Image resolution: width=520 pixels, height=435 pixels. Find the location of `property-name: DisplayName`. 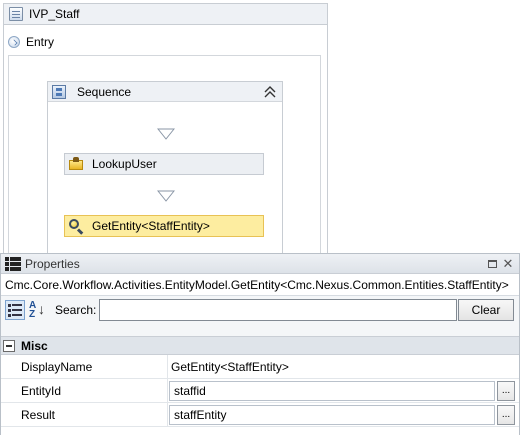

property-name: DisplayName is located at coordinates (84, 366).